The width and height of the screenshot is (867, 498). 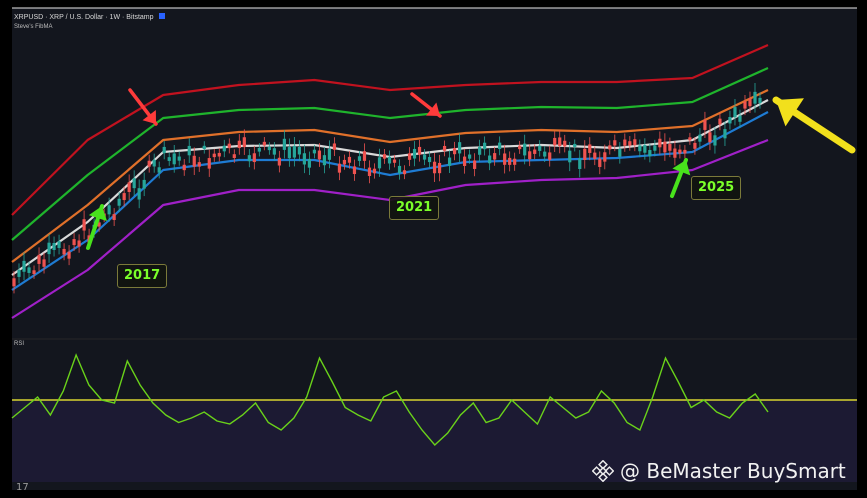 I want to click on rsi-pane-label: RSI, so click(x=19, y=344).